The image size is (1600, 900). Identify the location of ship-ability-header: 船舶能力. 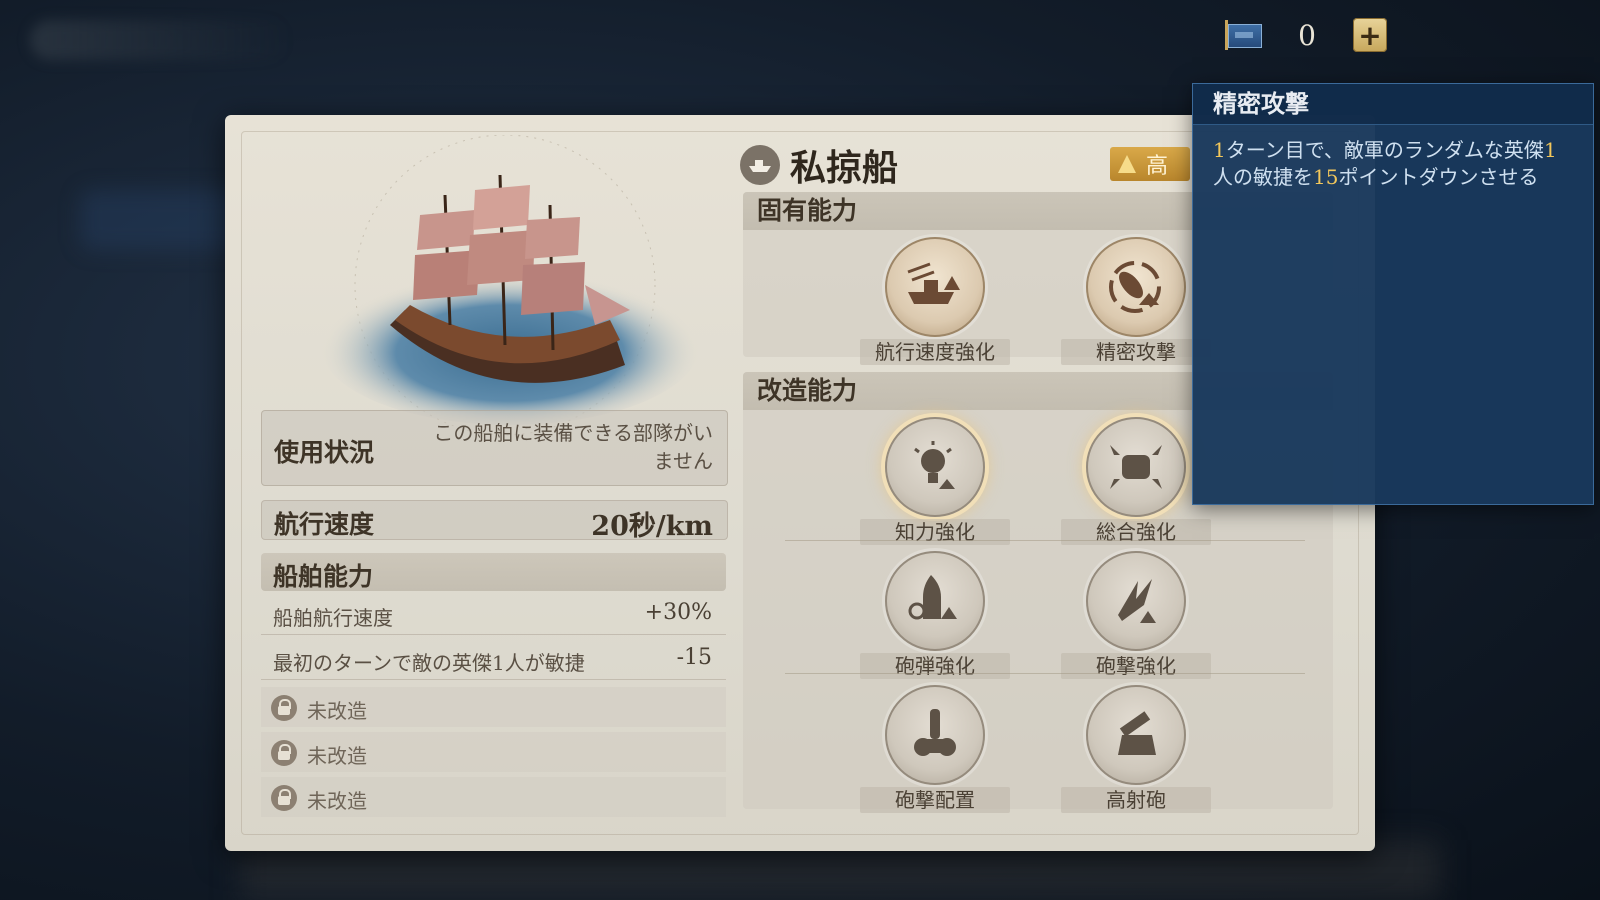
(493, 572).